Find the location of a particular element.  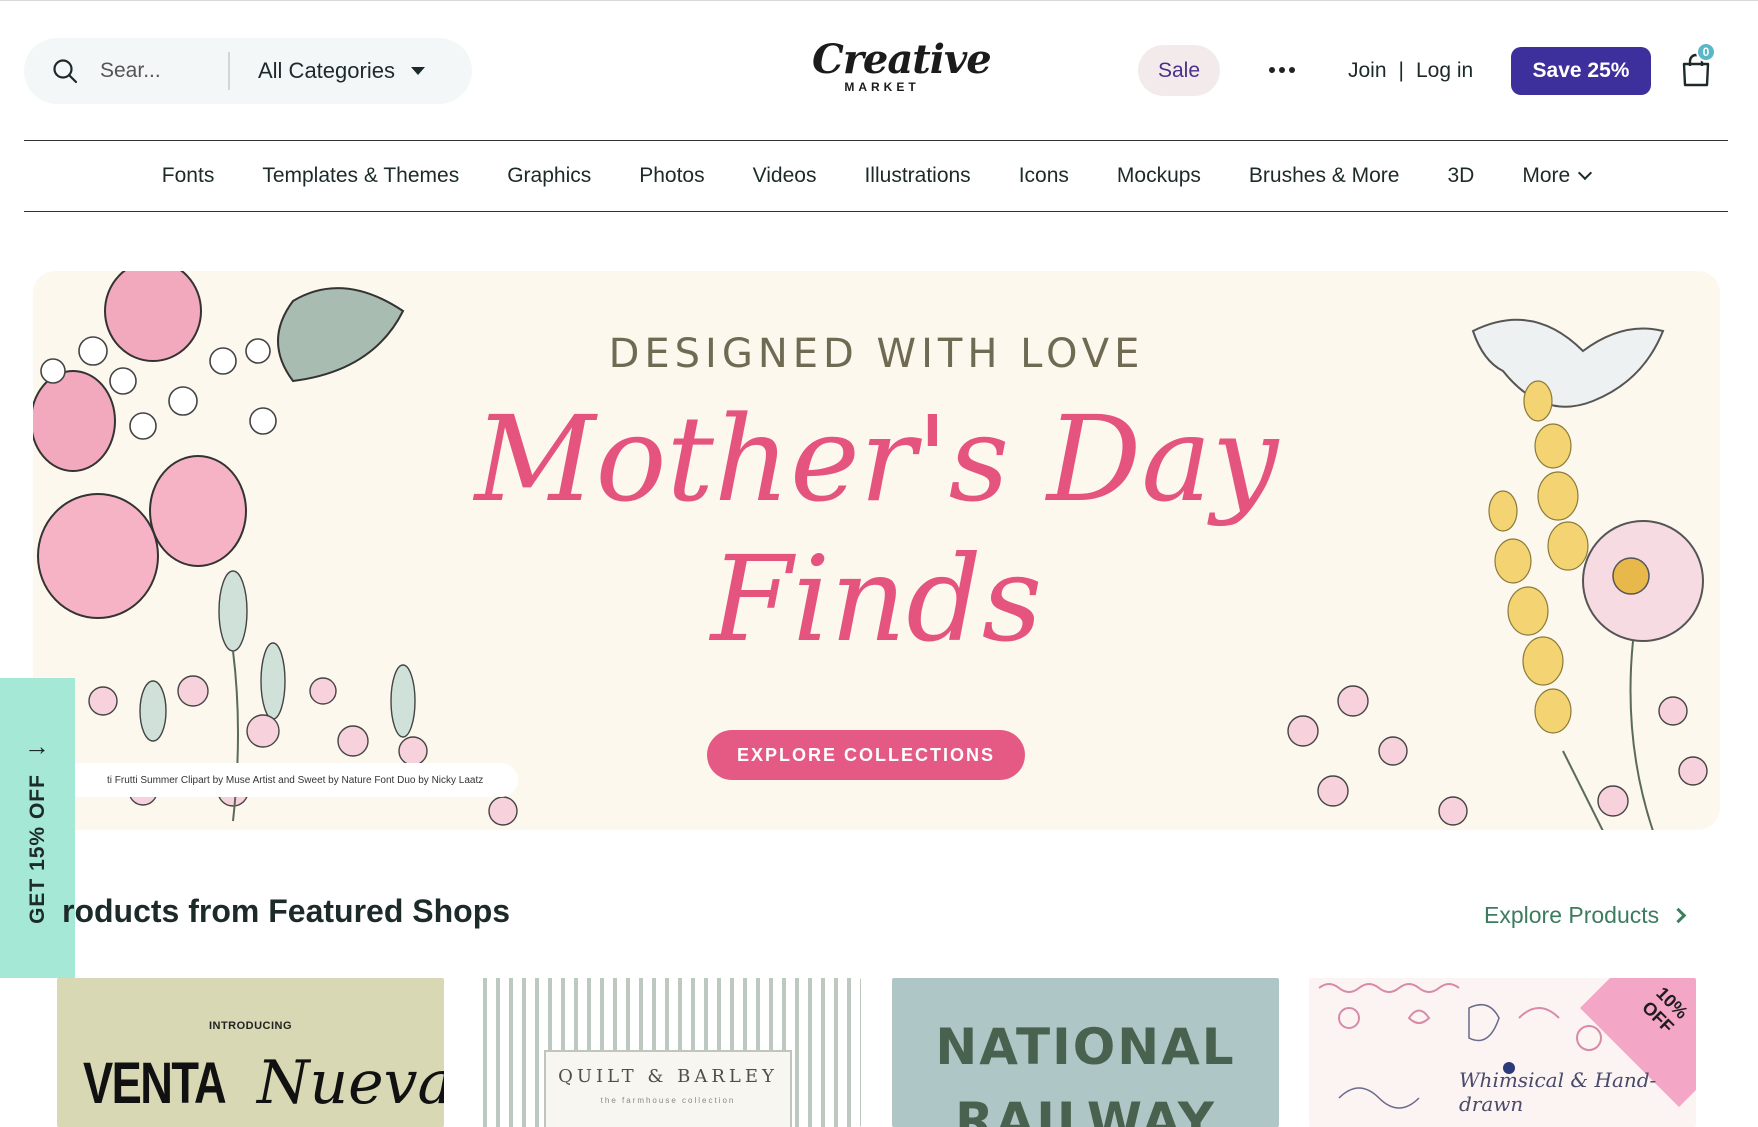

card-title: QUILT & BARLEY is located at coordinates (668, 1076).